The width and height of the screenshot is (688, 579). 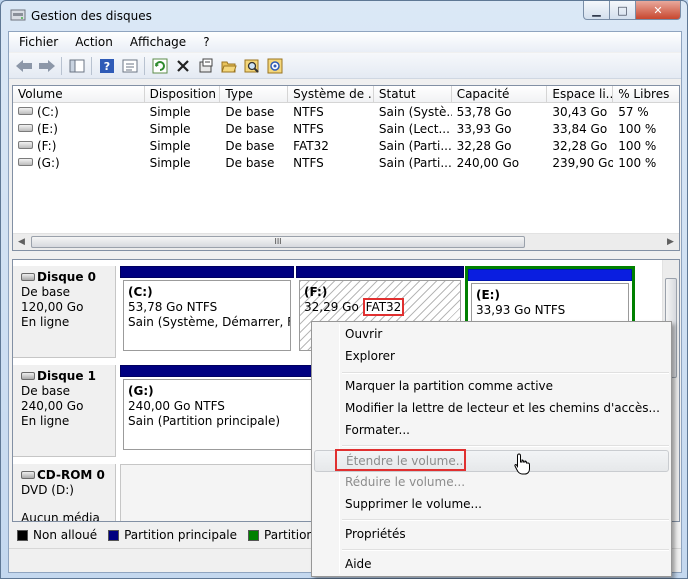 What do you see at coordinates (658, 10) in the screenshot?
I see `close-button: ✕` at bounding box center [658, 10].